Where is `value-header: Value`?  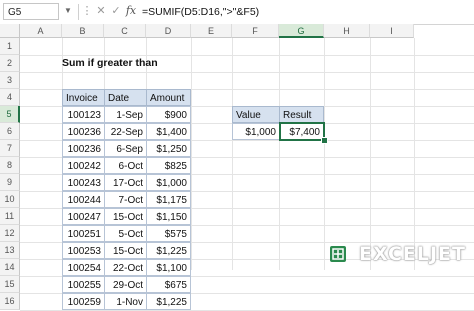 value-header: Value is located at coordinates (256, 114).